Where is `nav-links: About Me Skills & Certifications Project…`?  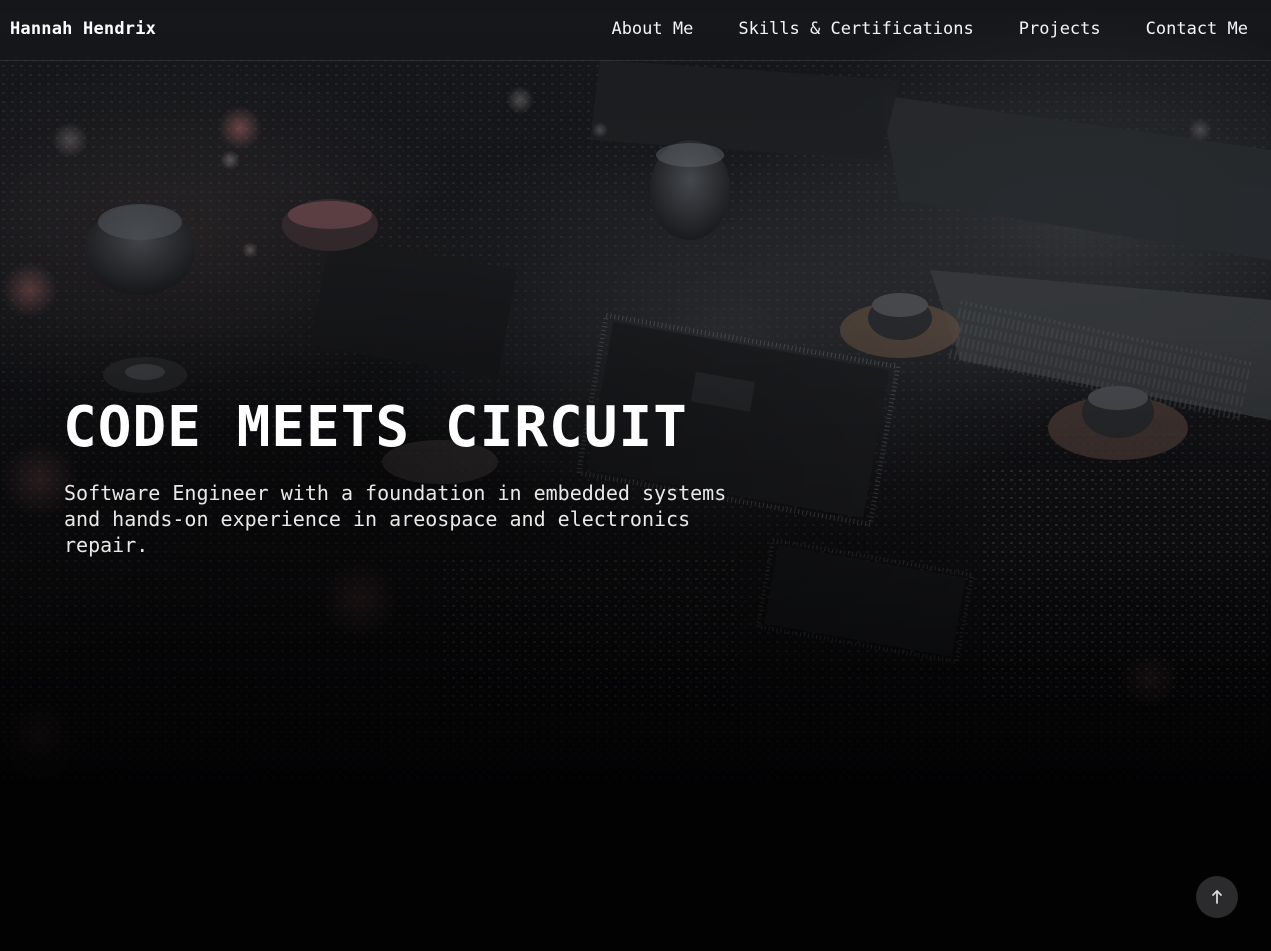
nav-links: About Me Skills & Certifications Project… is located at coordinates (929, 29).